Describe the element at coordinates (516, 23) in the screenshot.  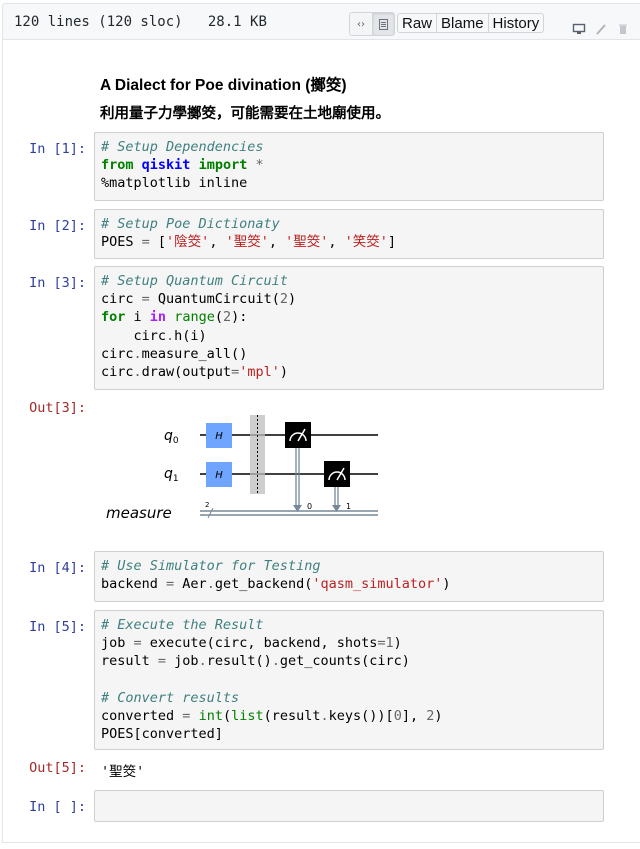
I see `history-button: History` at that location.